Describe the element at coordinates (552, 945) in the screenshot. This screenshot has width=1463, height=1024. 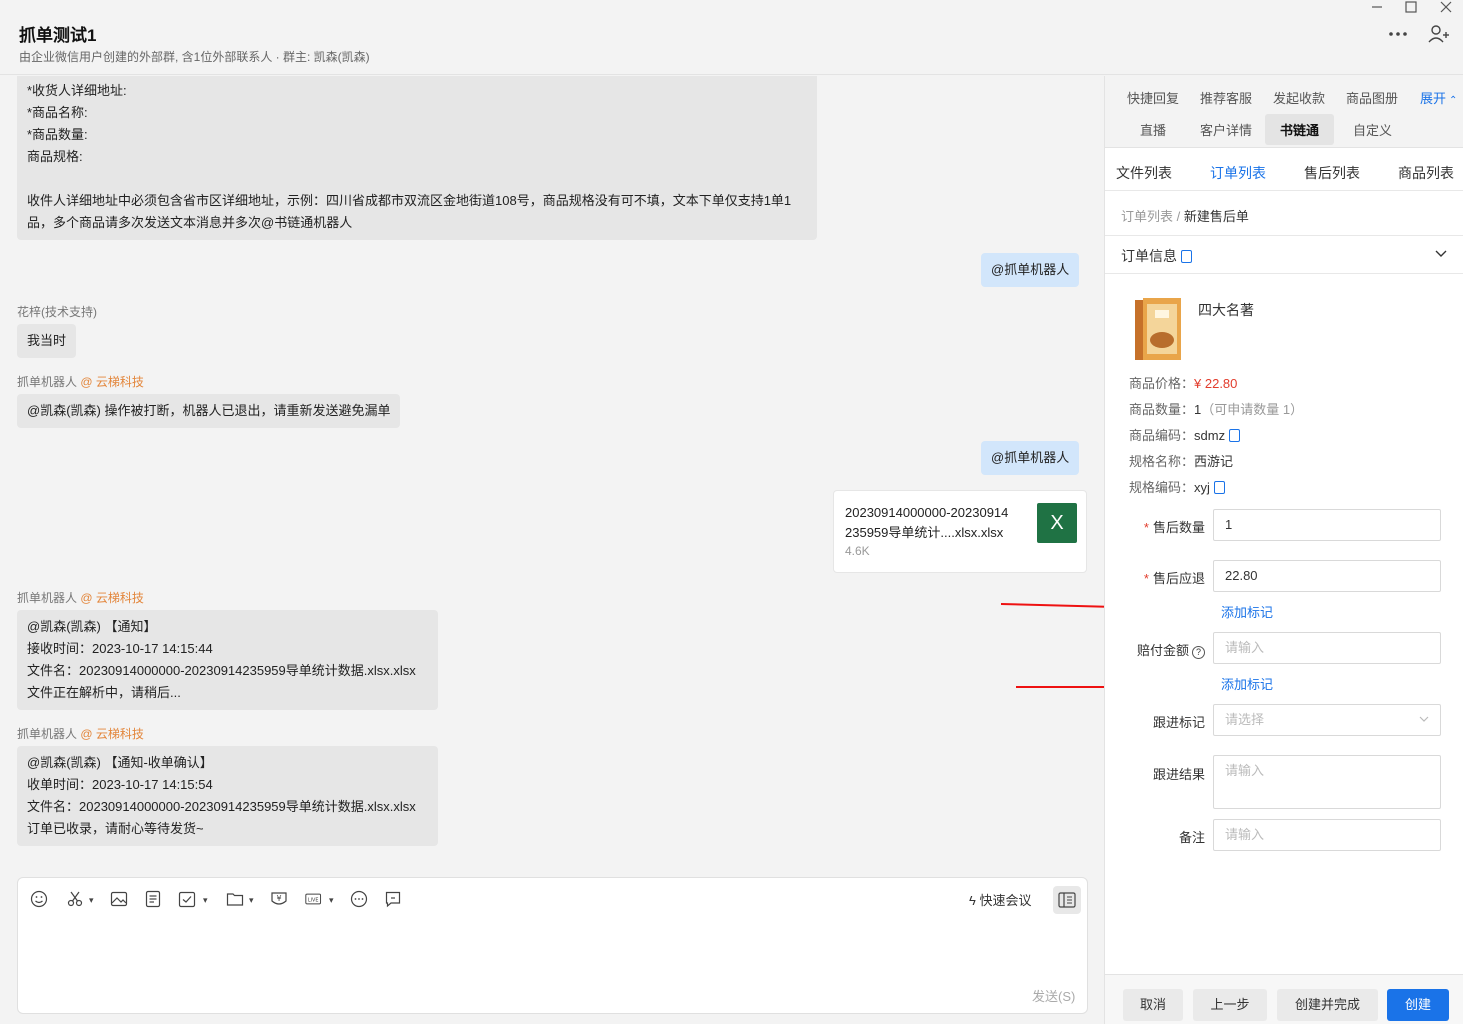
I see `message-composer: ▾ ▾ ▾ ¥ LIVE ▾ ϟ 快速会议 发送(S)` at that location.